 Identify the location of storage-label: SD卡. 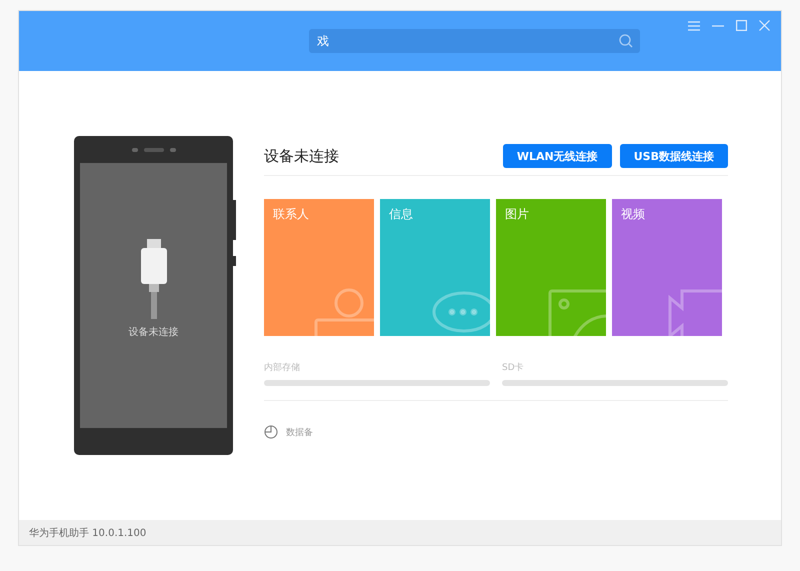
(513, 368).